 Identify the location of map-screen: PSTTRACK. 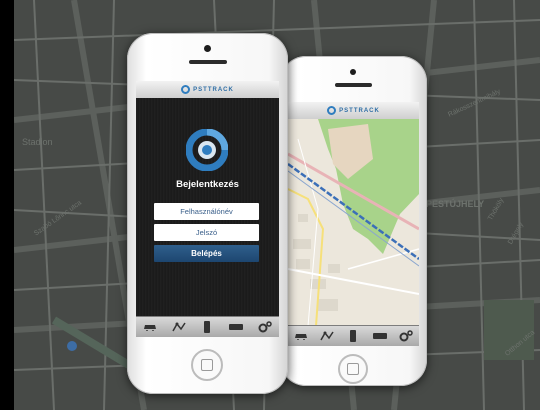
(353, 224).